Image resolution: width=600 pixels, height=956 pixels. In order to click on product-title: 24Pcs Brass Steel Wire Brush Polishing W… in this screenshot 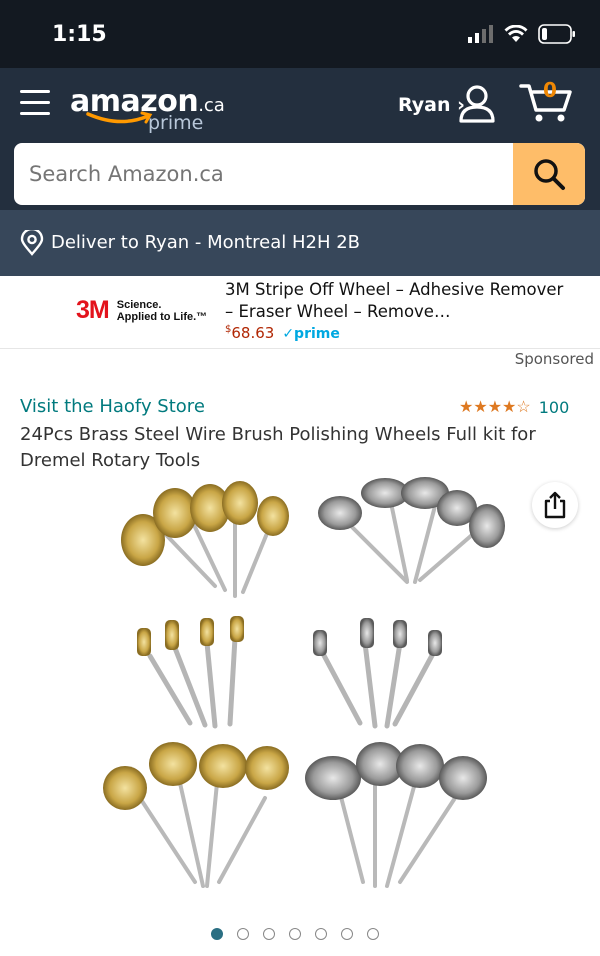, I will do `click(278, 447)`.